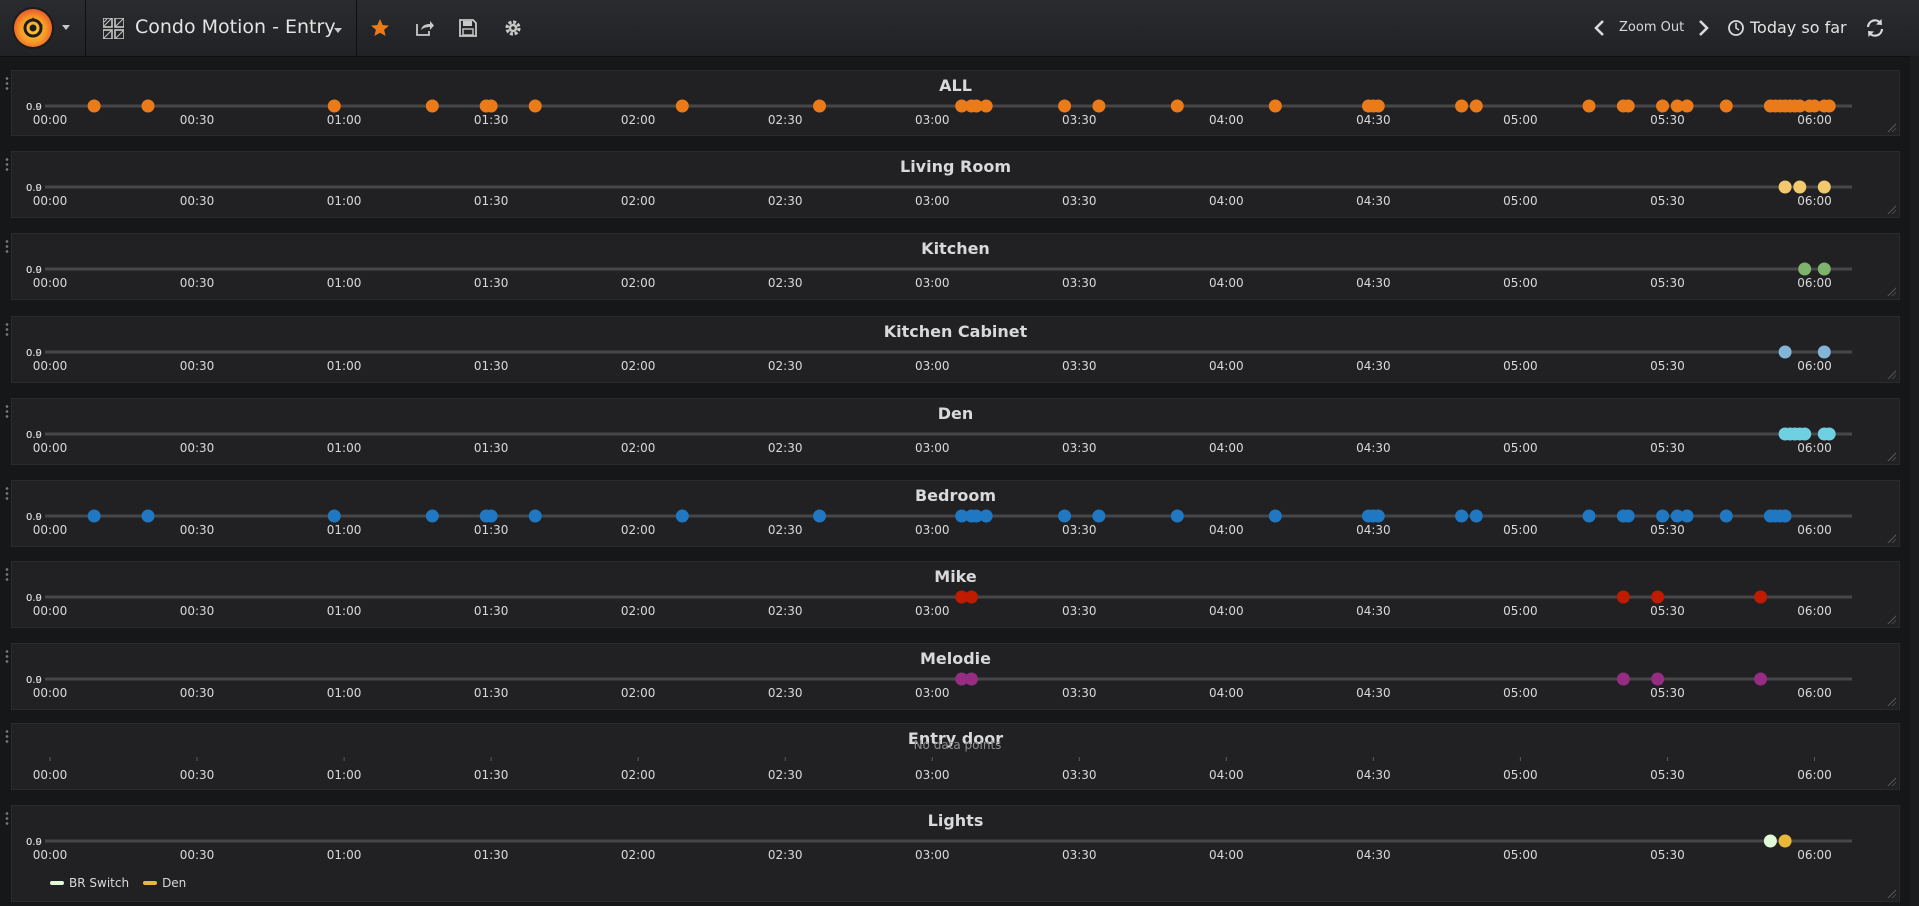 This screenshot has height=906, width=1919. What do you see at coordinates (468, 28) in the screenshot?
I see `save-icon` at bounding box center [468, 28].